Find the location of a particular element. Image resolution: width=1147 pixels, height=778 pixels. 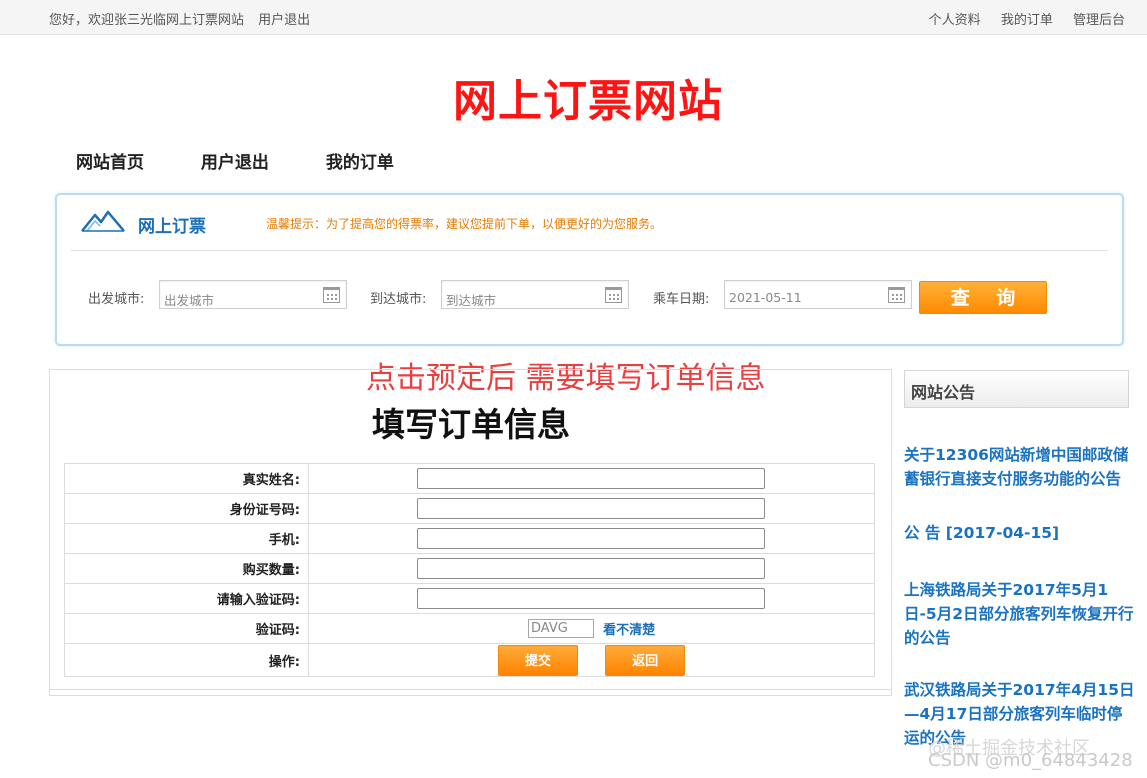

date-value: 2021-05-11 is located at coordinates (765, 297).